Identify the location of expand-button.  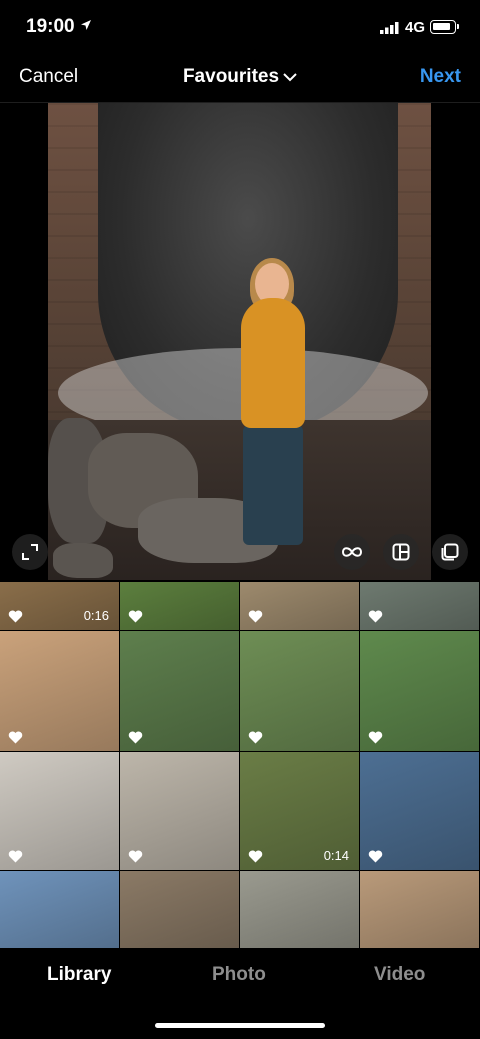
(30, 552).